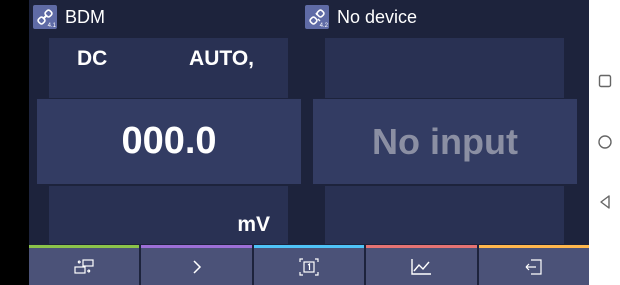 Image resolution: width=620 pixels, height=285 pixels. What do you see at coordinates (444, 68) in the screenshot?
I see `right-top-panel` at bounding box center [444, 68].